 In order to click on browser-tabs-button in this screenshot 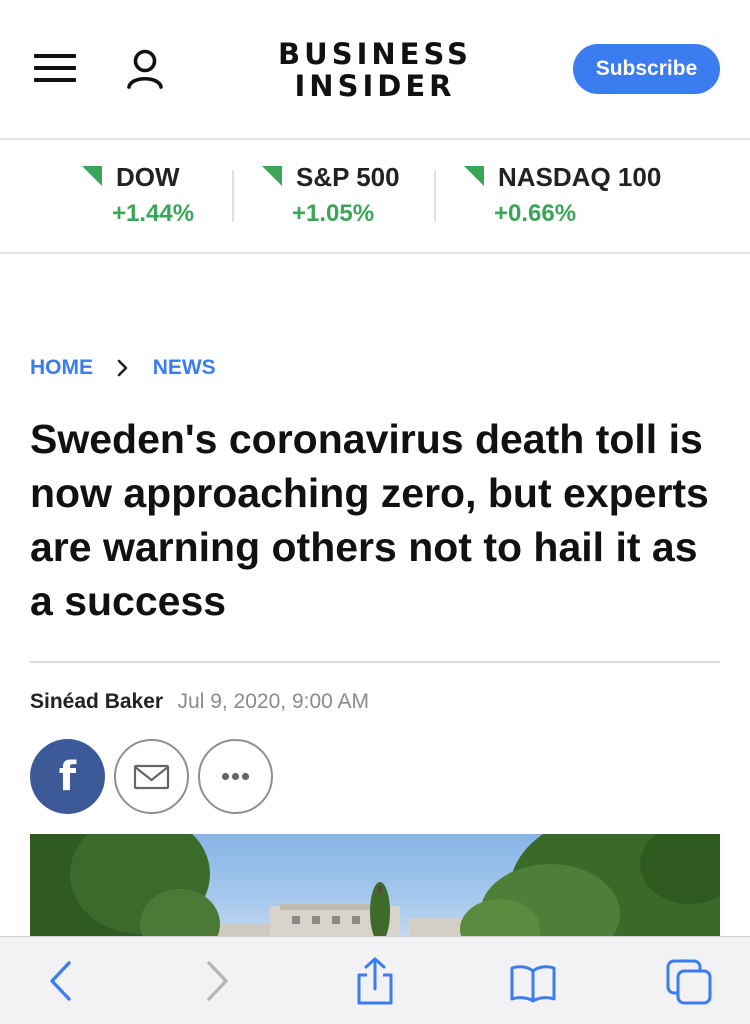, I will do `click(689, 982)`.